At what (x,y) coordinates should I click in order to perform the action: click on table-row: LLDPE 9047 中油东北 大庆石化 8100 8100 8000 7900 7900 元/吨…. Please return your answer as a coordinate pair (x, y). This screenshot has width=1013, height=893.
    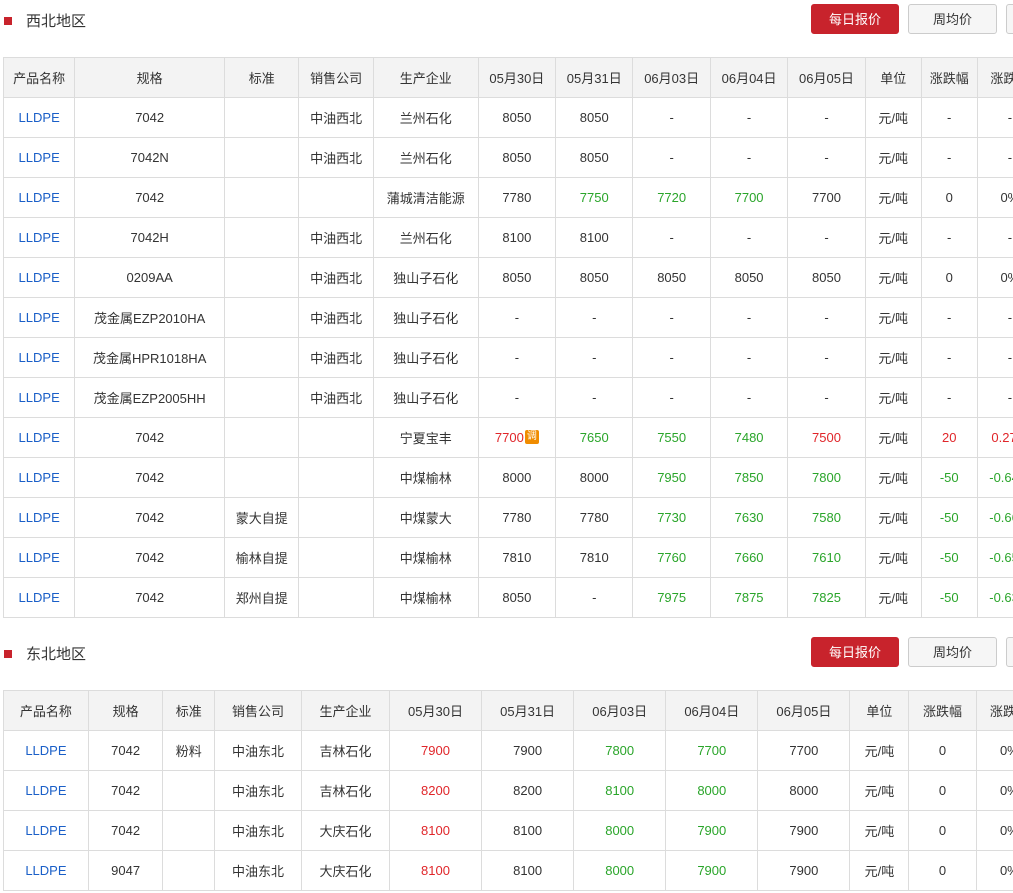
    Looking at the image, I should click on (508, 870).